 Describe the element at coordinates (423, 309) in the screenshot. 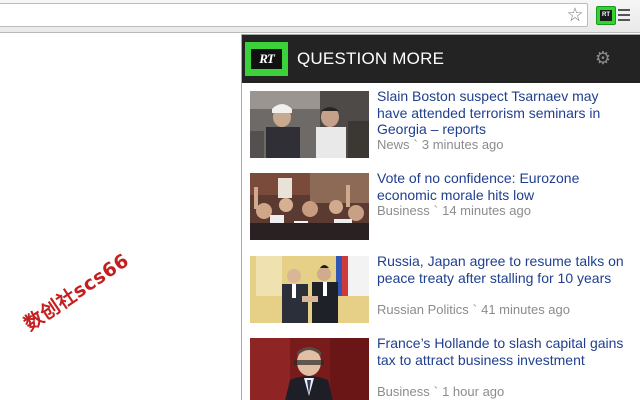

I see `news-category: Russian Politics` at that location.